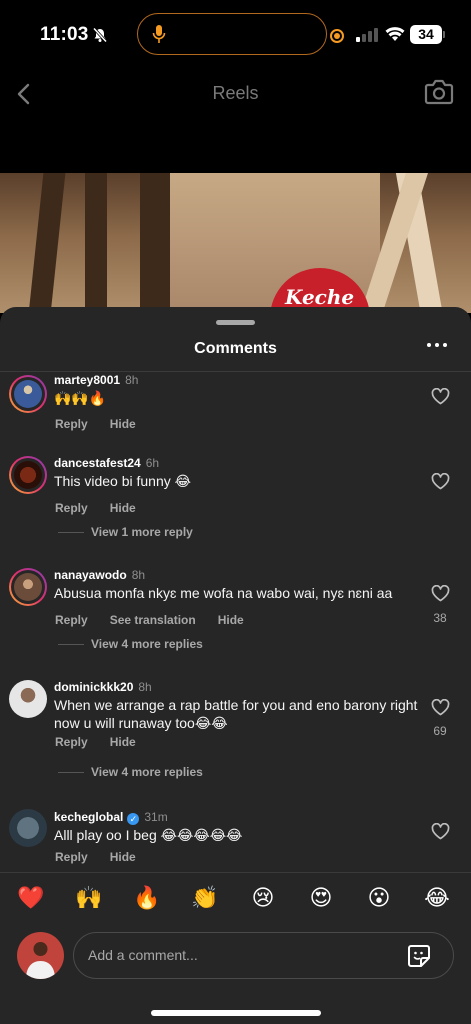  I want to click on comment-username: dancestafest24 6h, so click(106, 463).